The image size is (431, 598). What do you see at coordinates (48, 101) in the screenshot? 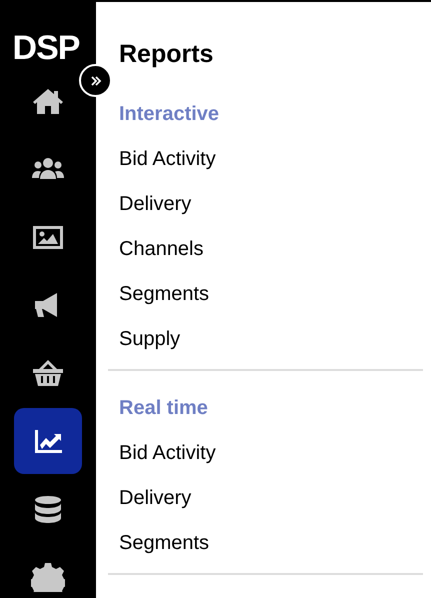
I see `home-icon` at bounding box center [48, 101].